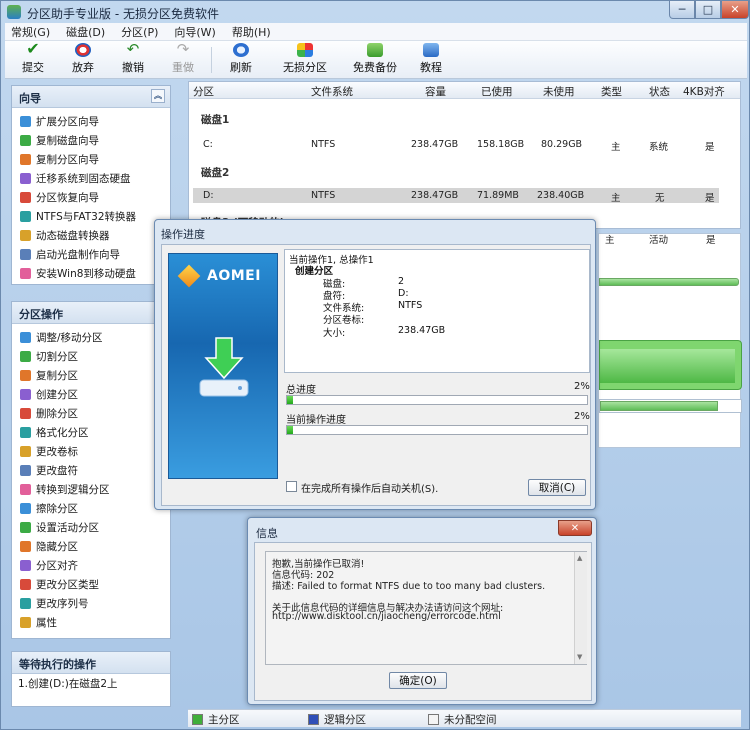  Describe the element at coordinates (376, 32) in the screenshot. I see `menu-bar: 常规(G) 磁盘(D) 分区(P) 向导(W) 帮助(H)` at that location.